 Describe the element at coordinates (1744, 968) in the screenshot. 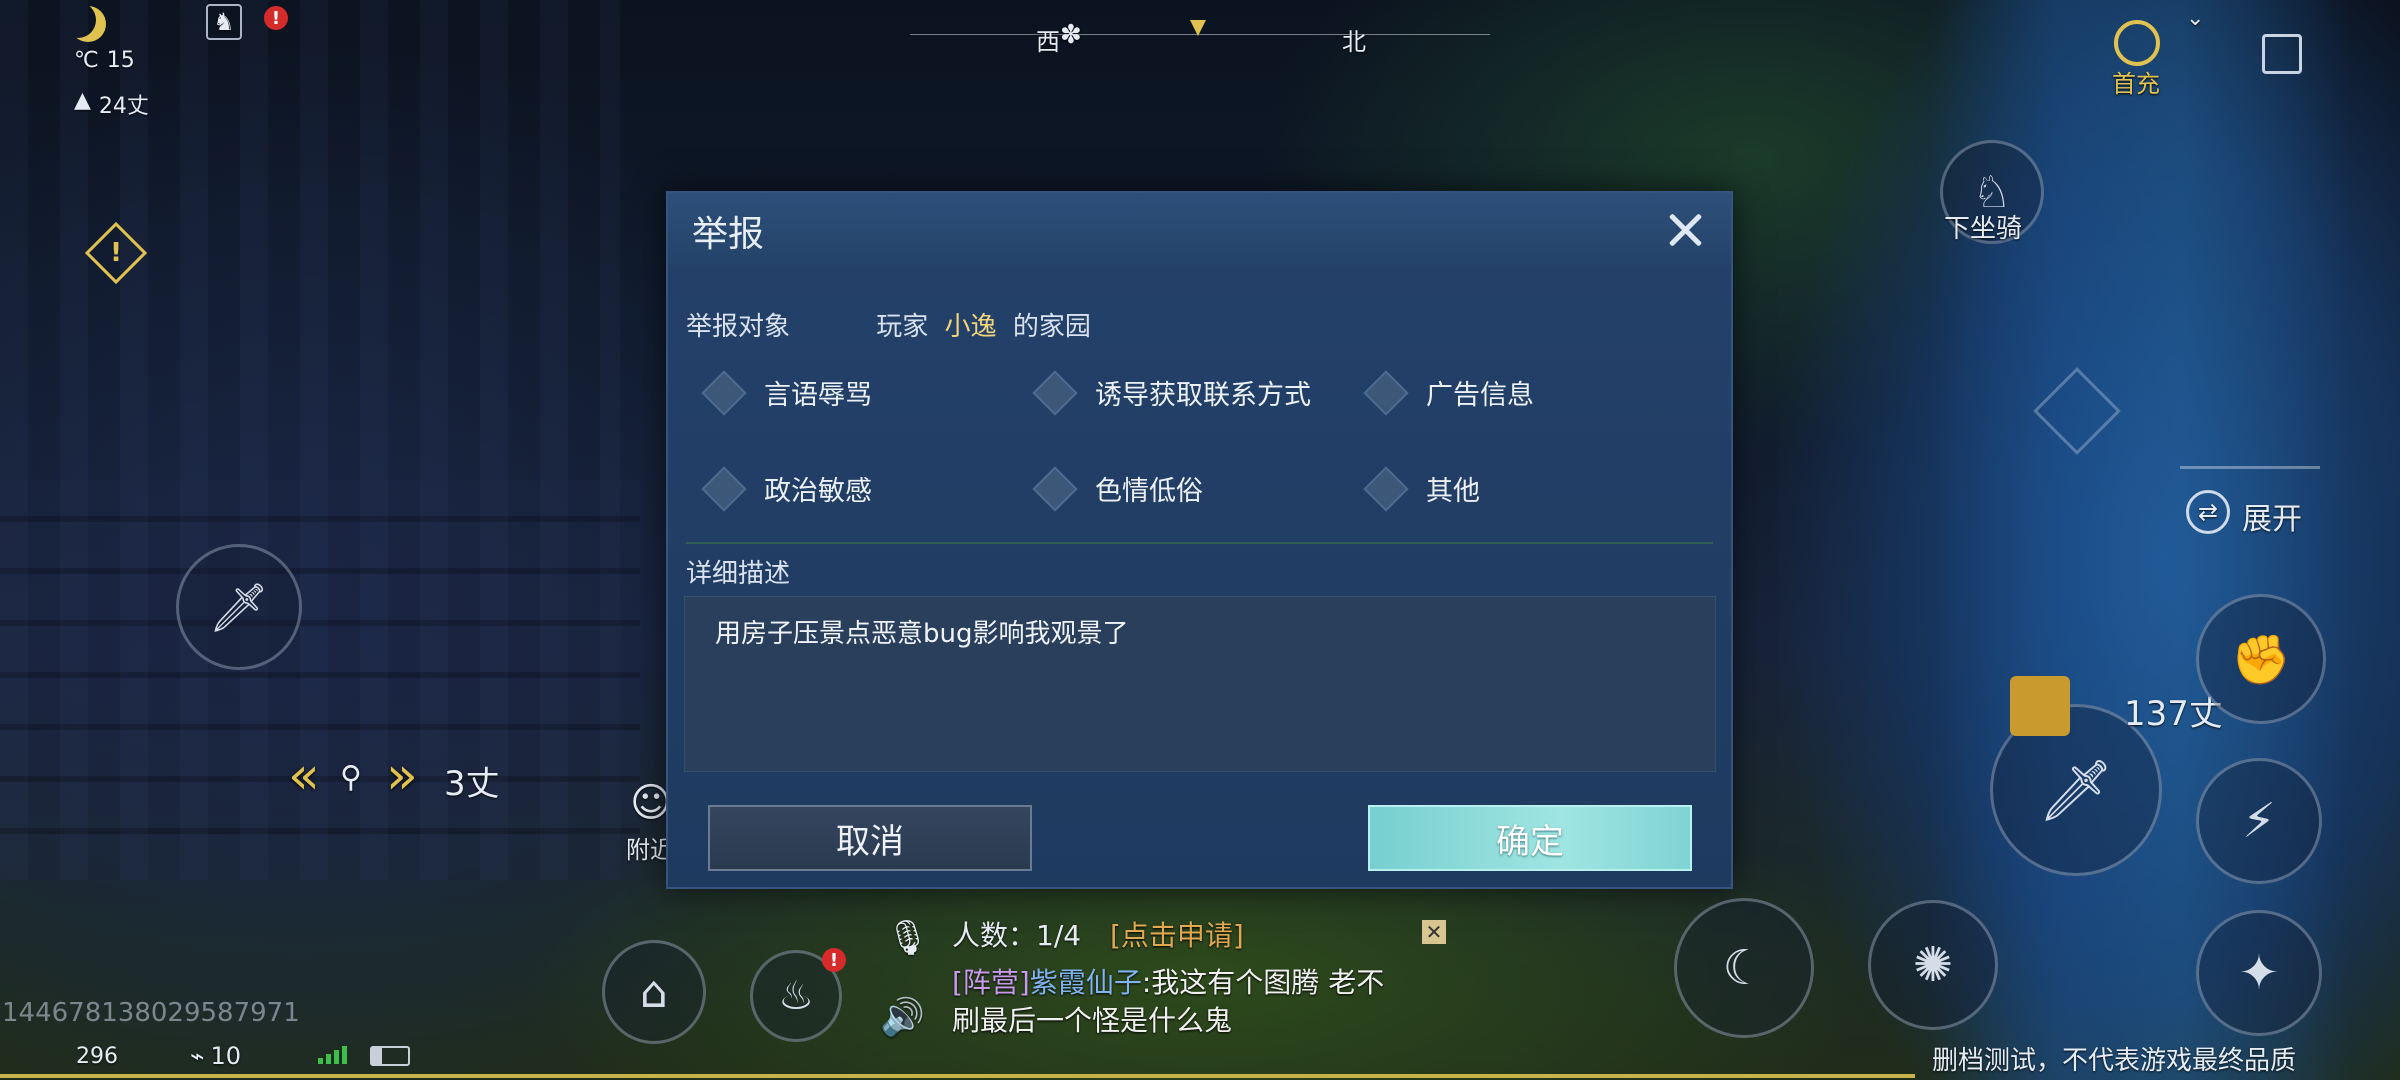

I see `skill-claw-icon: ☾` at that location.